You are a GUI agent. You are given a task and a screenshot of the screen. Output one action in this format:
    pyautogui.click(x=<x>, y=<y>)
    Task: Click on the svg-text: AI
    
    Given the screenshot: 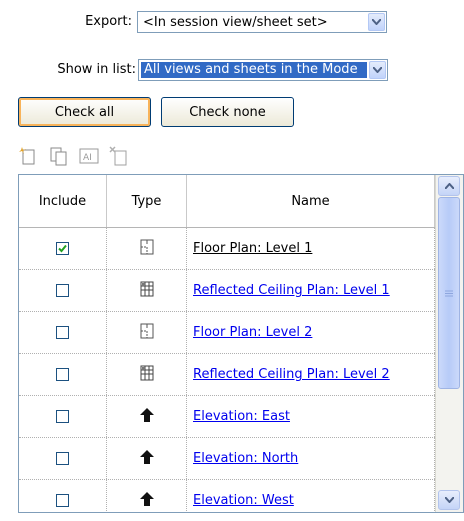 What is the action you would take?
    pyautogui.click(x=87, y=158)
    